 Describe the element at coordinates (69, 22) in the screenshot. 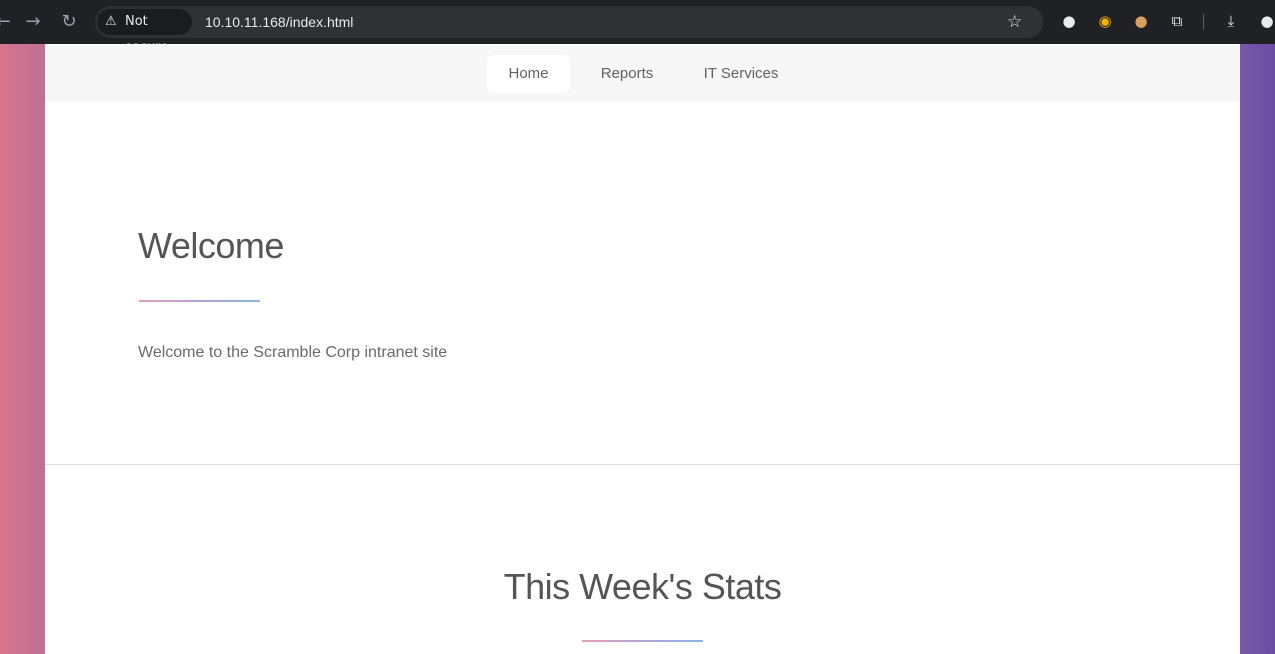

I see `reload-icon: ↻` at that location.